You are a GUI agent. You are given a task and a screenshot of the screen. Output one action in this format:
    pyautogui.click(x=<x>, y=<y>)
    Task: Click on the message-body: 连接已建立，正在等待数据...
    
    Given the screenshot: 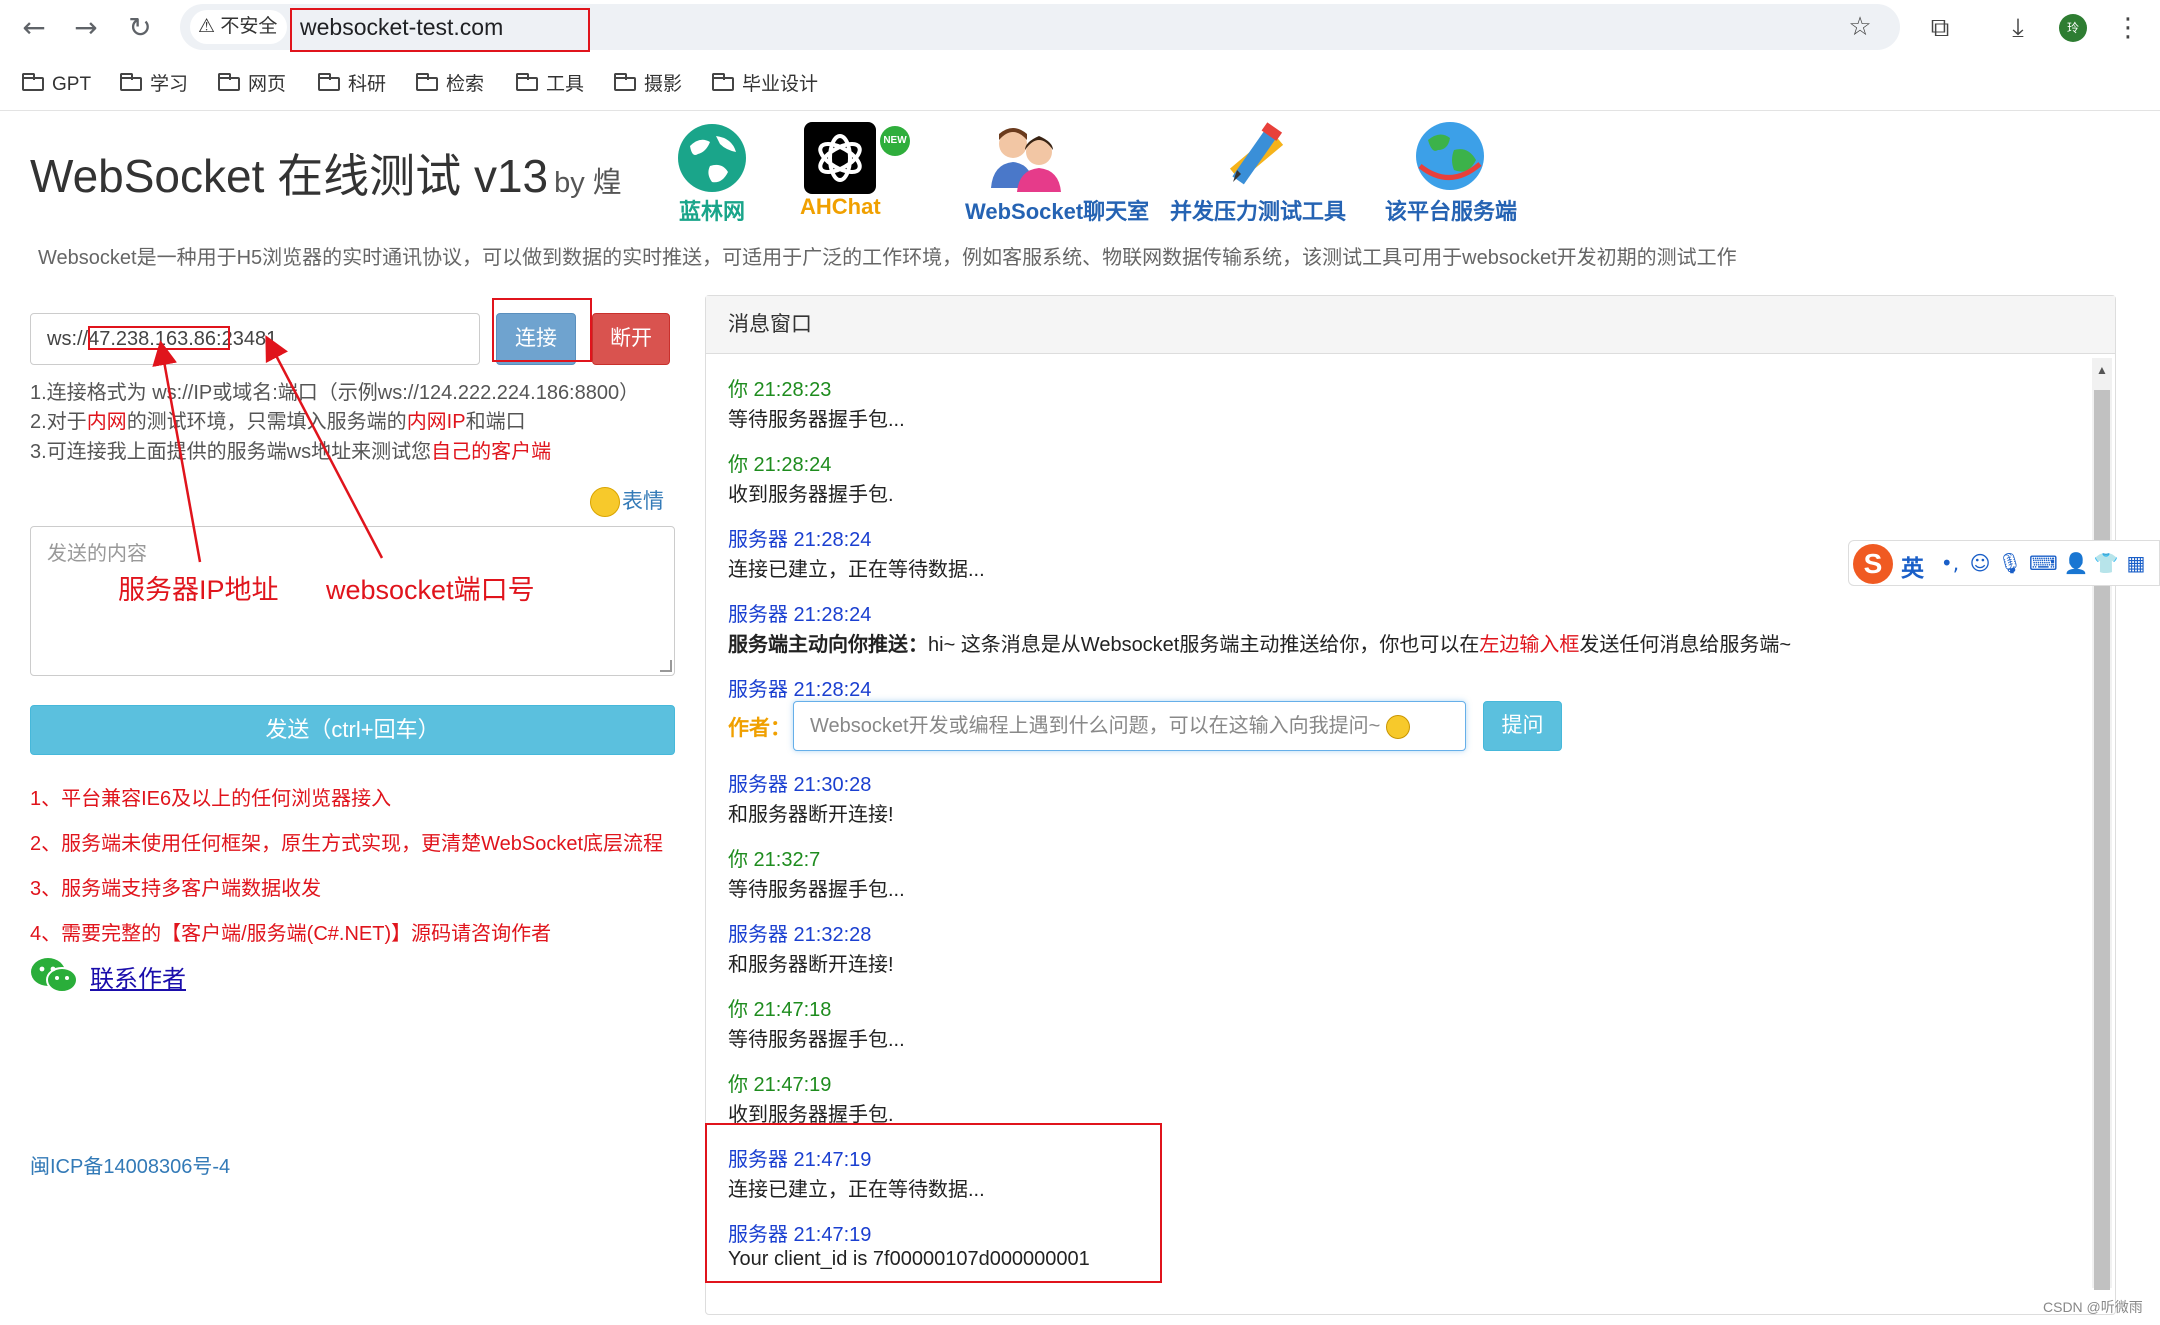 What is the action you would take?
    pyautogui.click(x=856, y=570)
    